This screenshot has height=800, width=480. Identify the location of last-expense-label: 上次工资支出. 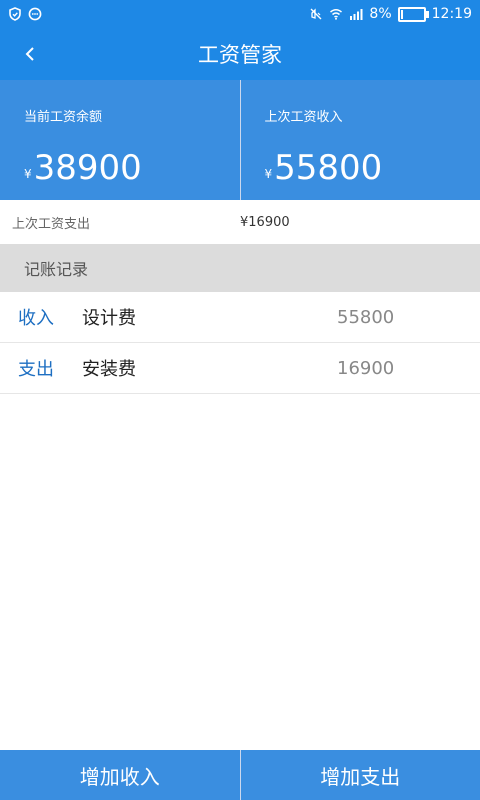
(51, 224).